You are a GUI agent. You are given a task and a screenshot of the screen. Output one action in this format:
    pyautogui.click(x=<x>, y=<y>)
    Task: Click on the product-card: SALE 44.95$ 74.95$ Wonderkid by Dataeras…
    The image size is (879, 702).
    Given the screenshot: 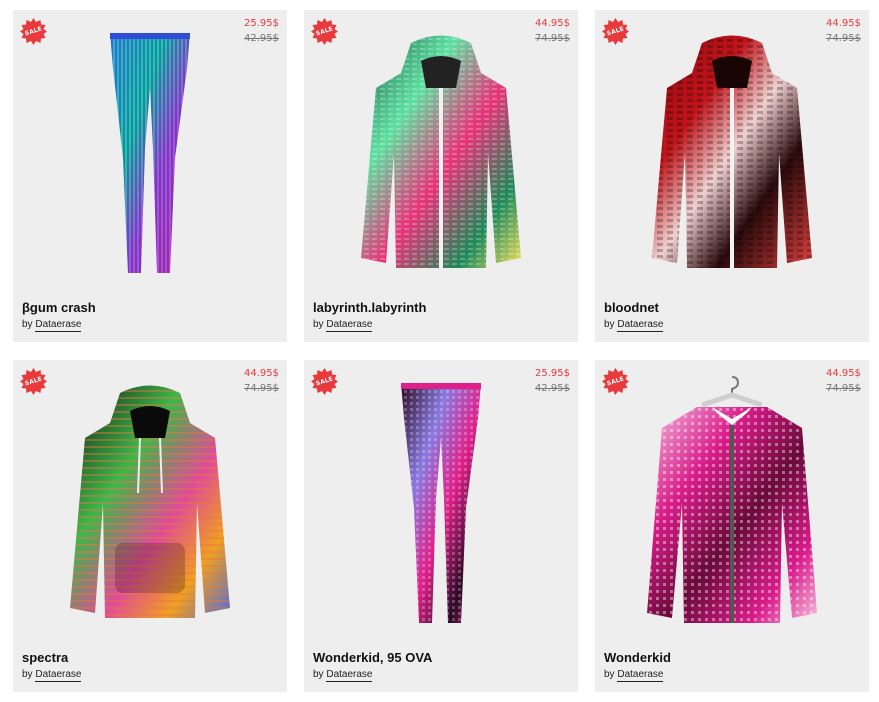 What is the action you would take?
    pyautogui.click(x=732, y=526)
    